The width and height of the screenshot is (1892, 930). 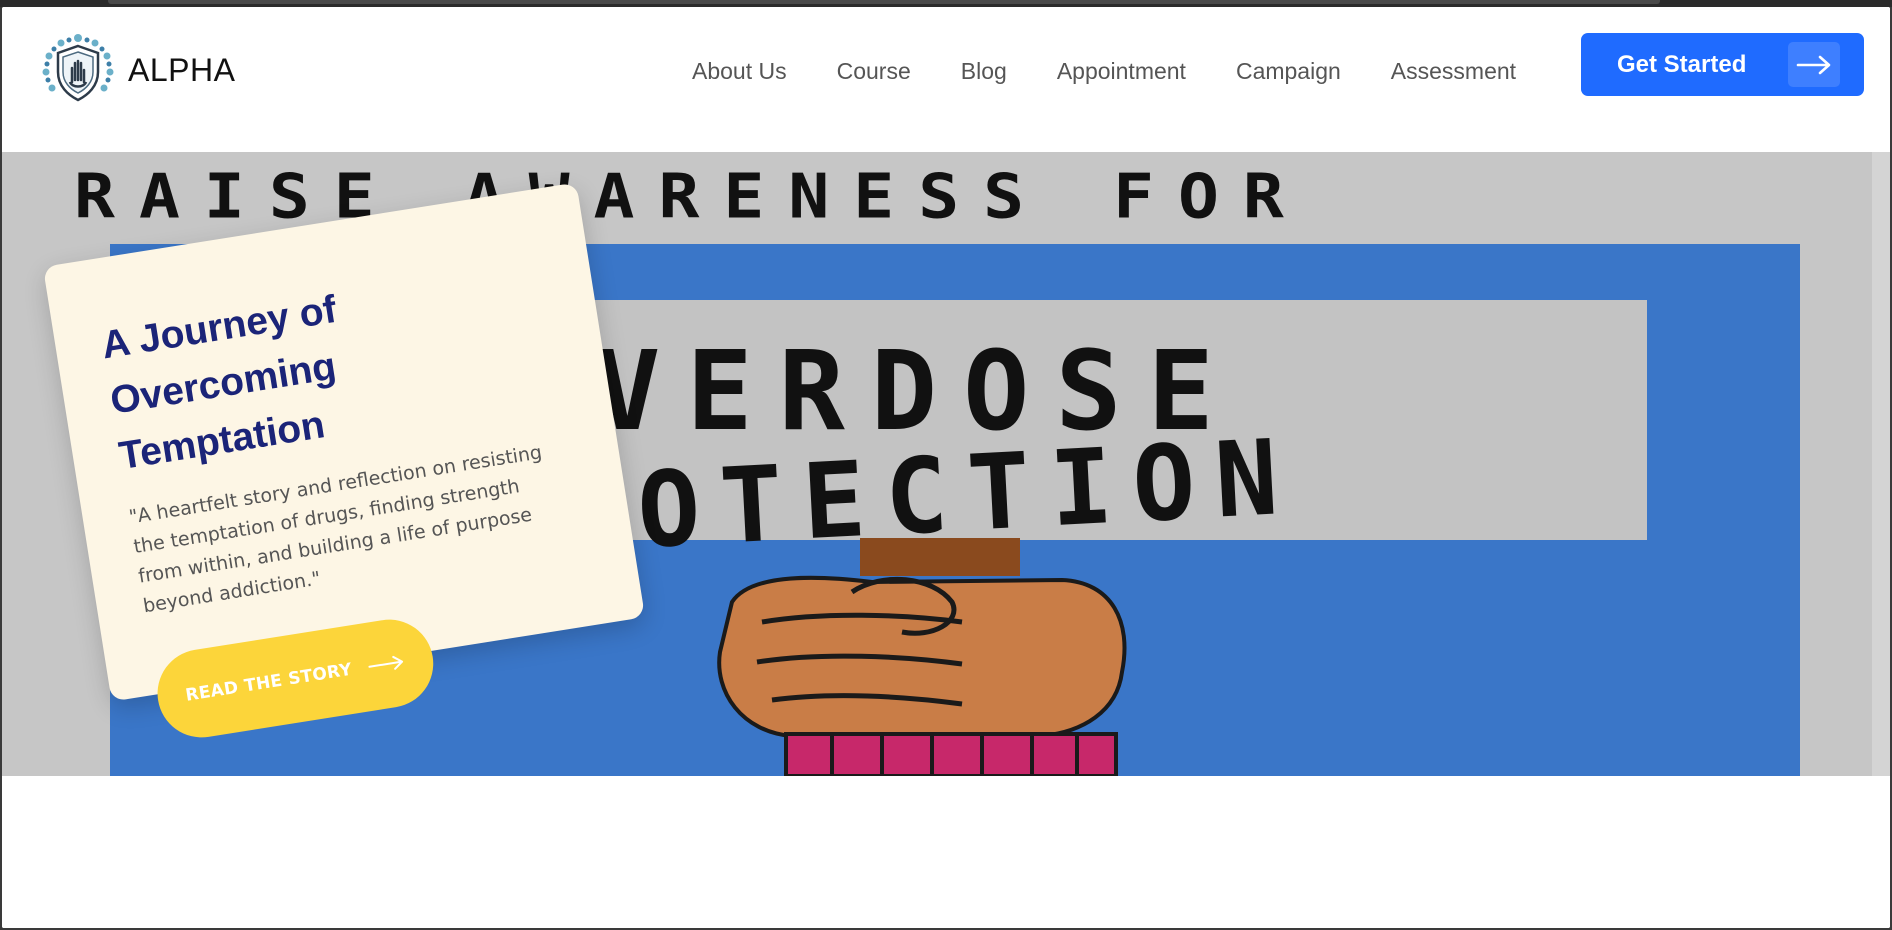 I want to click on browser-top-strip, so click(x=946, y=3).